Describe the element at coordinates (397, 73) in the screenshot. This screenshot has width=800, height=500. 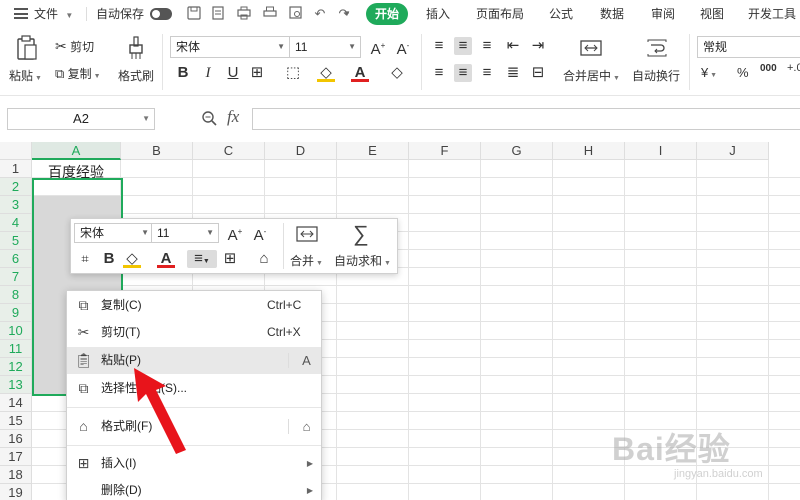
I see `clear-format-icon: ◇` at that location.